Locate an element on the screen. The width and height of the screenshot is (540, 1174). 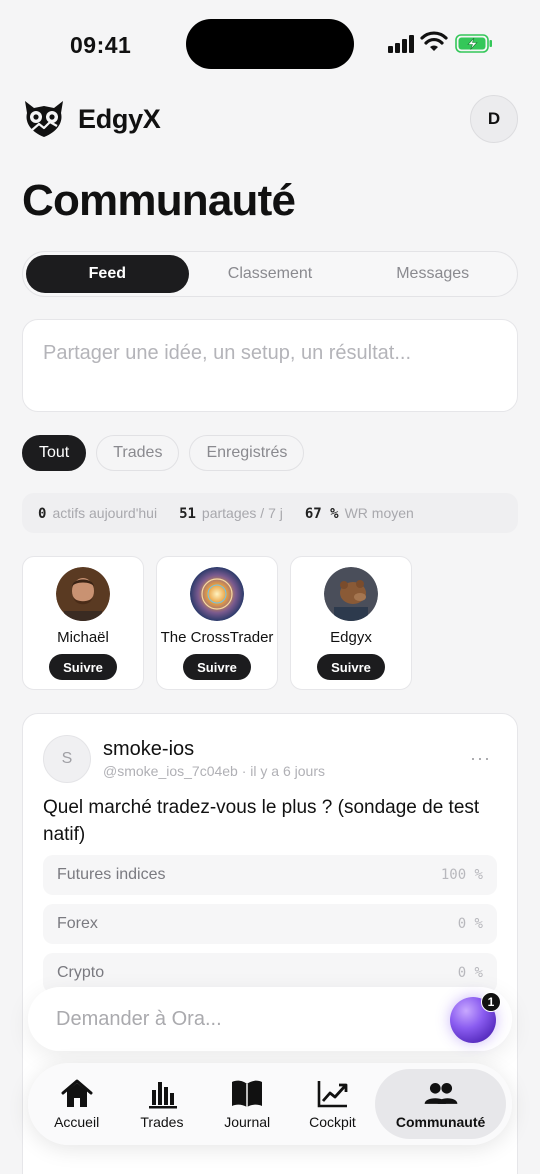
trader-card: Edgyx Suivre is located at coordinates (351, 623).